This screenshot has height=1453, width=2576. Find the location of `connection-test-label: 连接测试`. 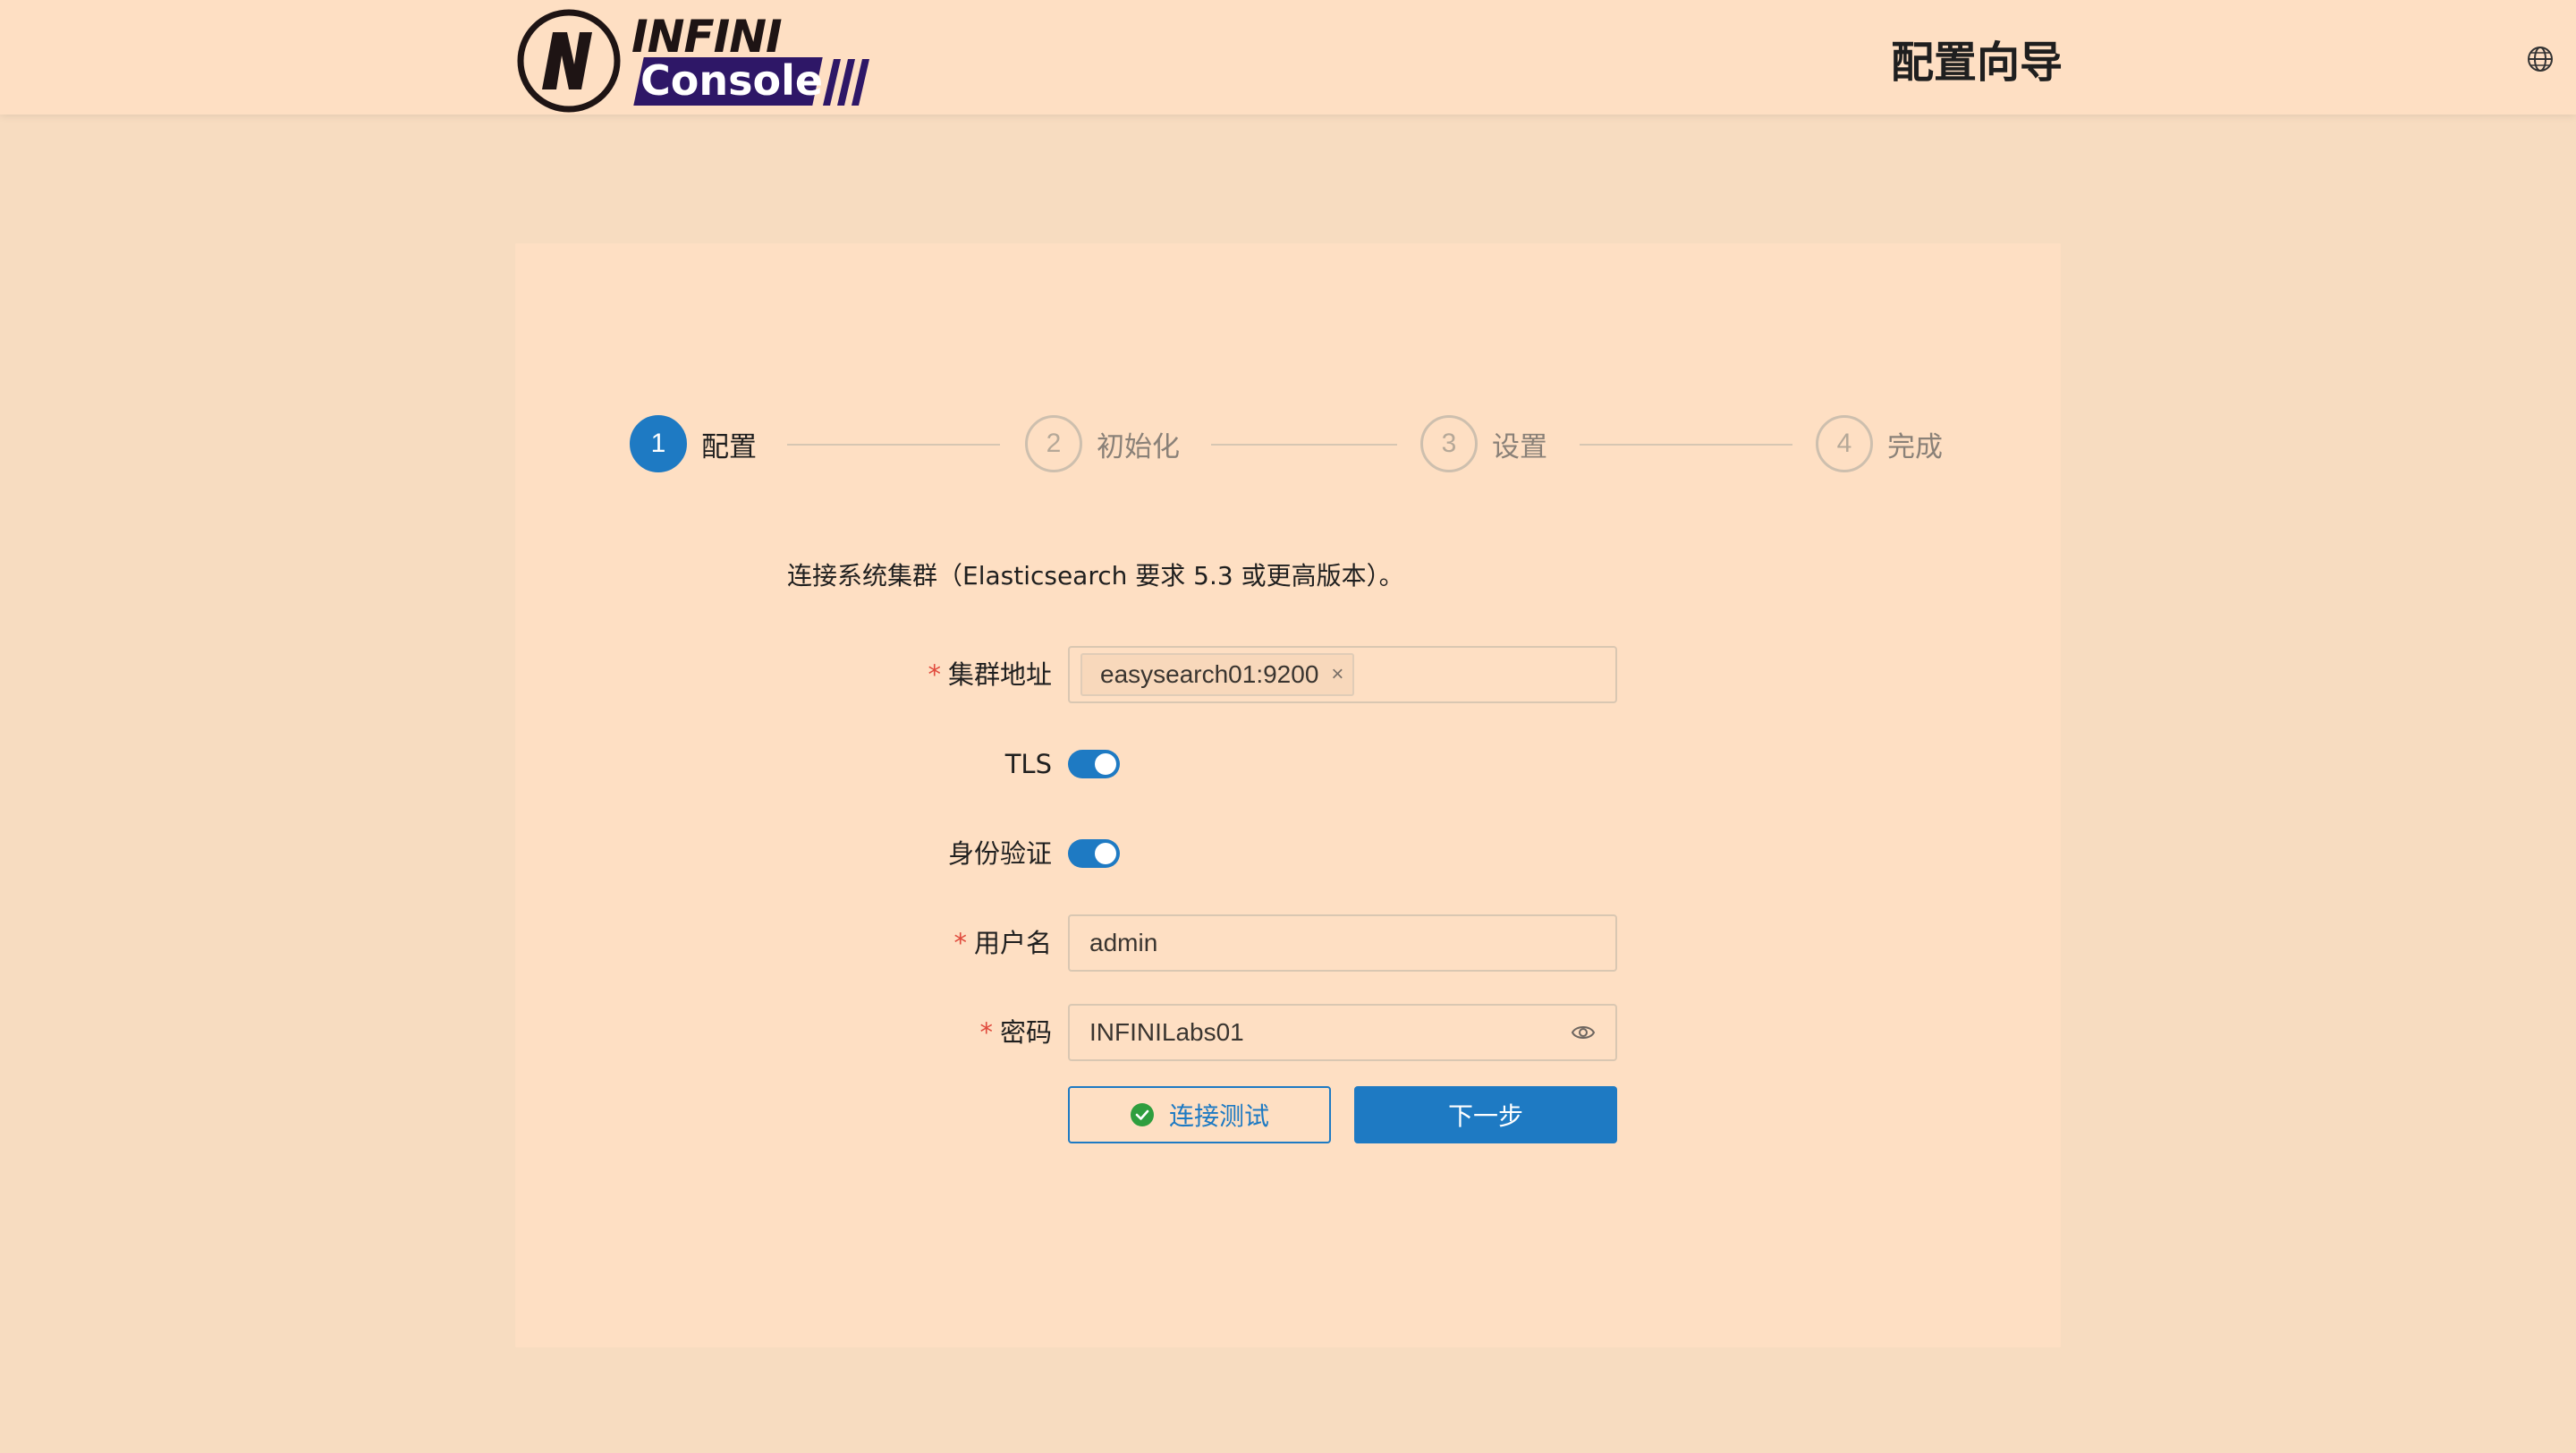

connection-test-label: 连接测试 is located at coordinates (1218, 1116).